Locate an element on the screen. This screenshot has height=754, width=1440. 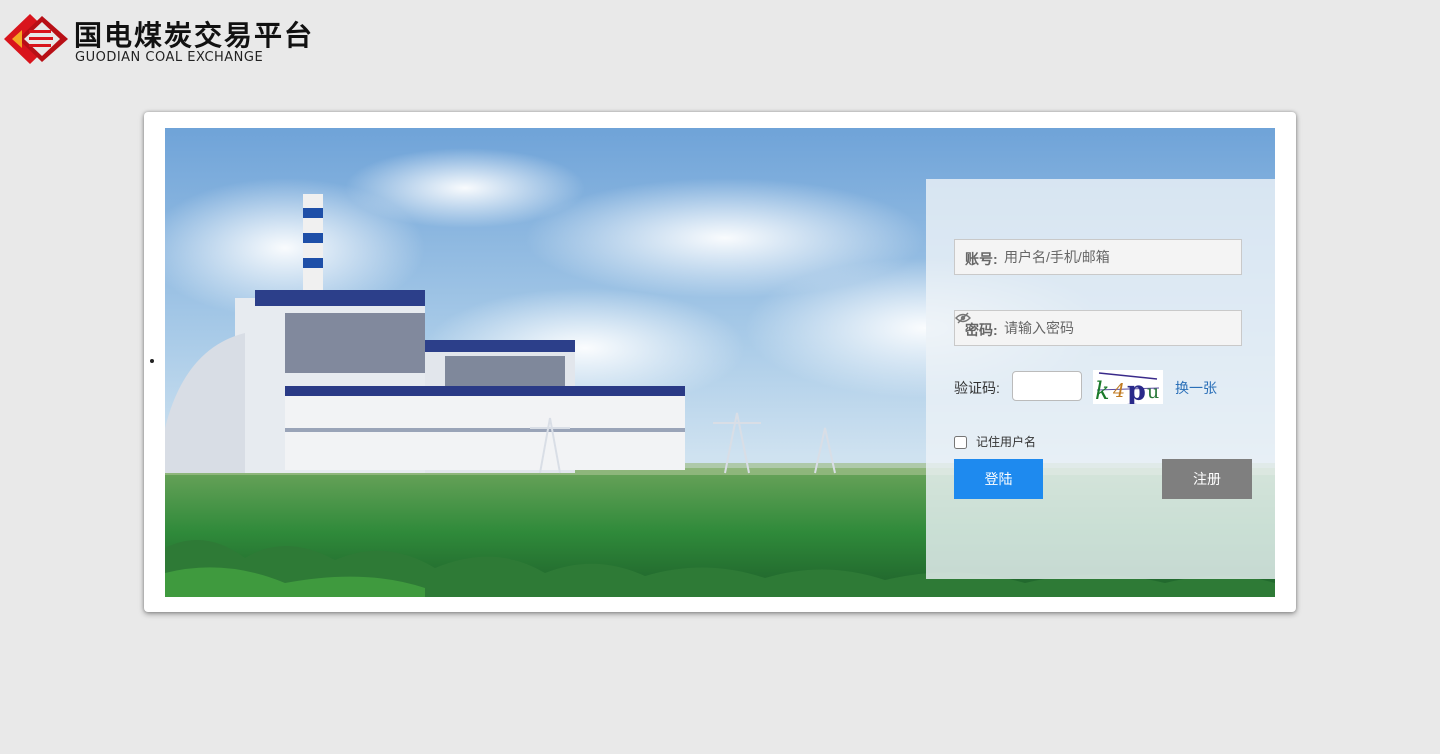
logo-chinese-name: 国电煤炭交易平台 is located at coordinates (194, 35).